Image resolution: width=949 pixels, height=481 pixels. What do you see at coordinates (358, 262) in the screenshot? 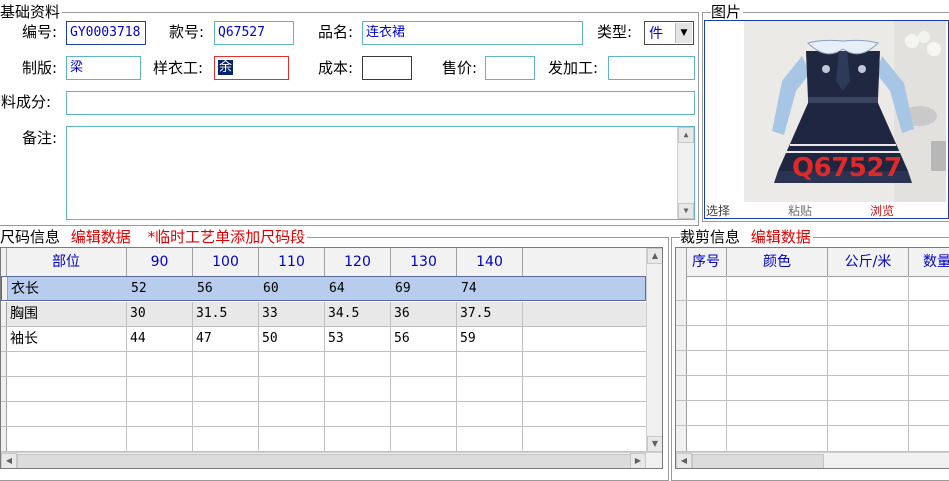
I see `size-col-header: 120` at bounding box center [358, 262].